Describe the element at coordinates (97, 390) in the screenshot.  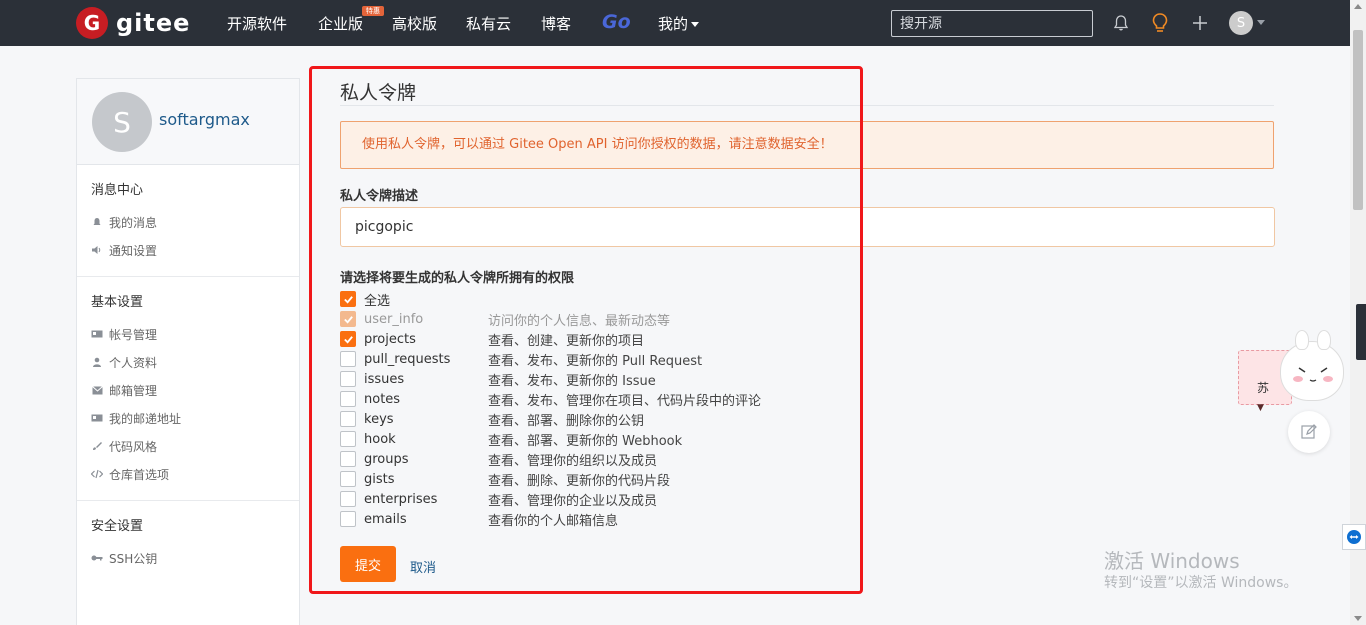
I see `envelope-icon` at that location.